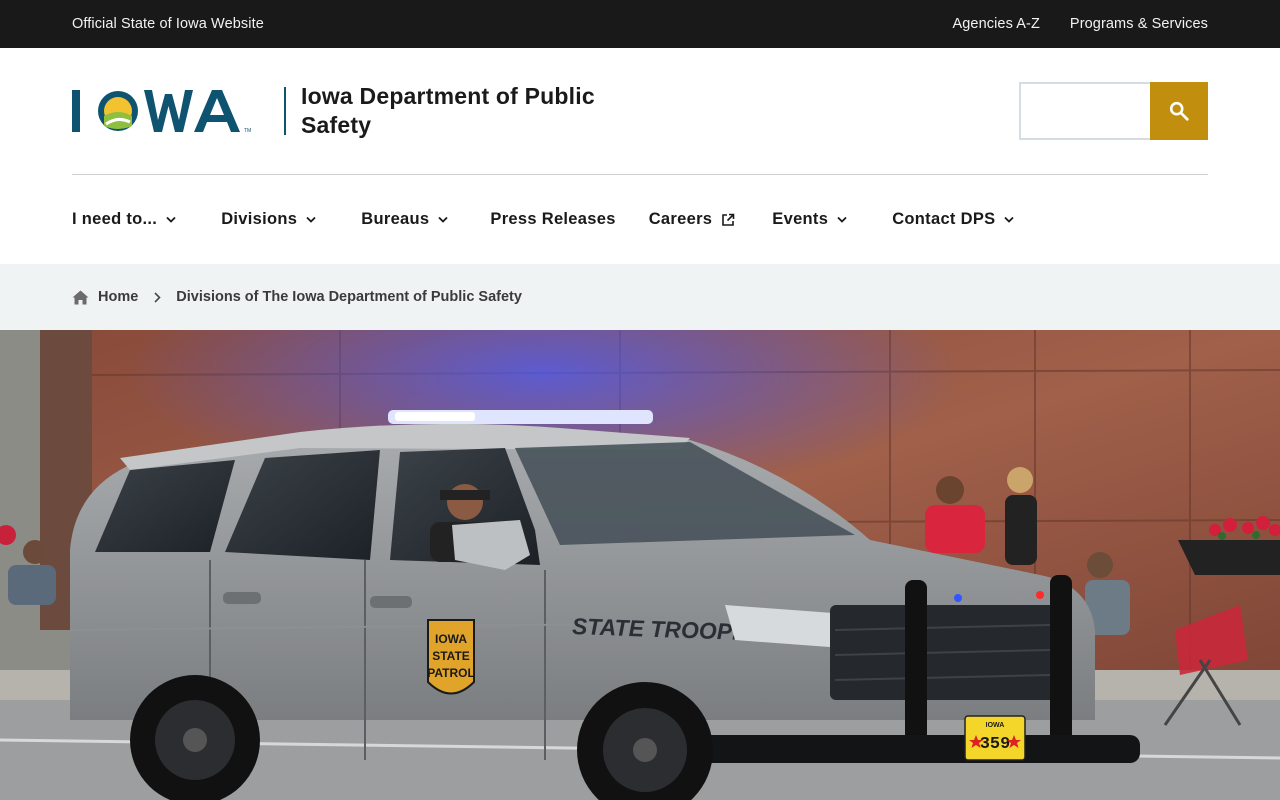  I want to click on plate-number: 359, so click(995, 744).